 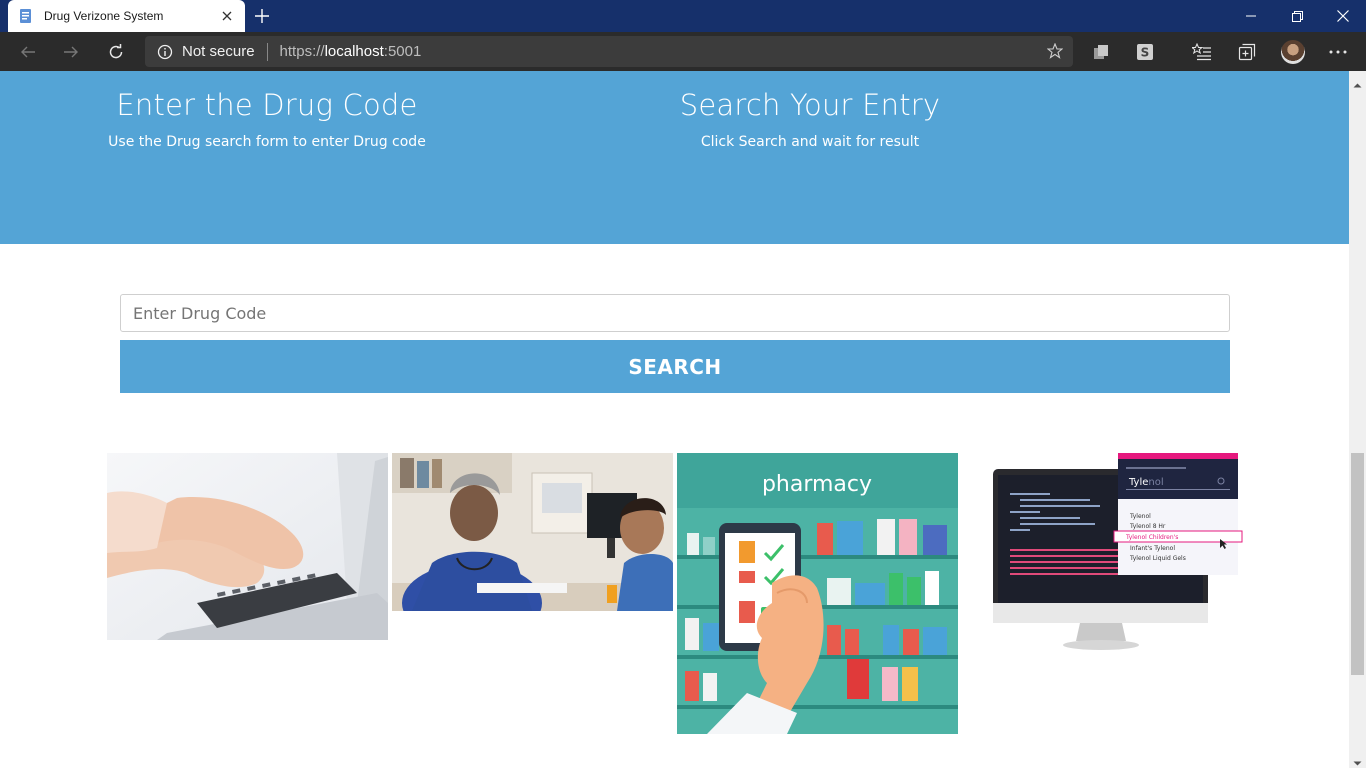 I want to click on autocomplete-rest: nol, so click(x=1155, y=482).